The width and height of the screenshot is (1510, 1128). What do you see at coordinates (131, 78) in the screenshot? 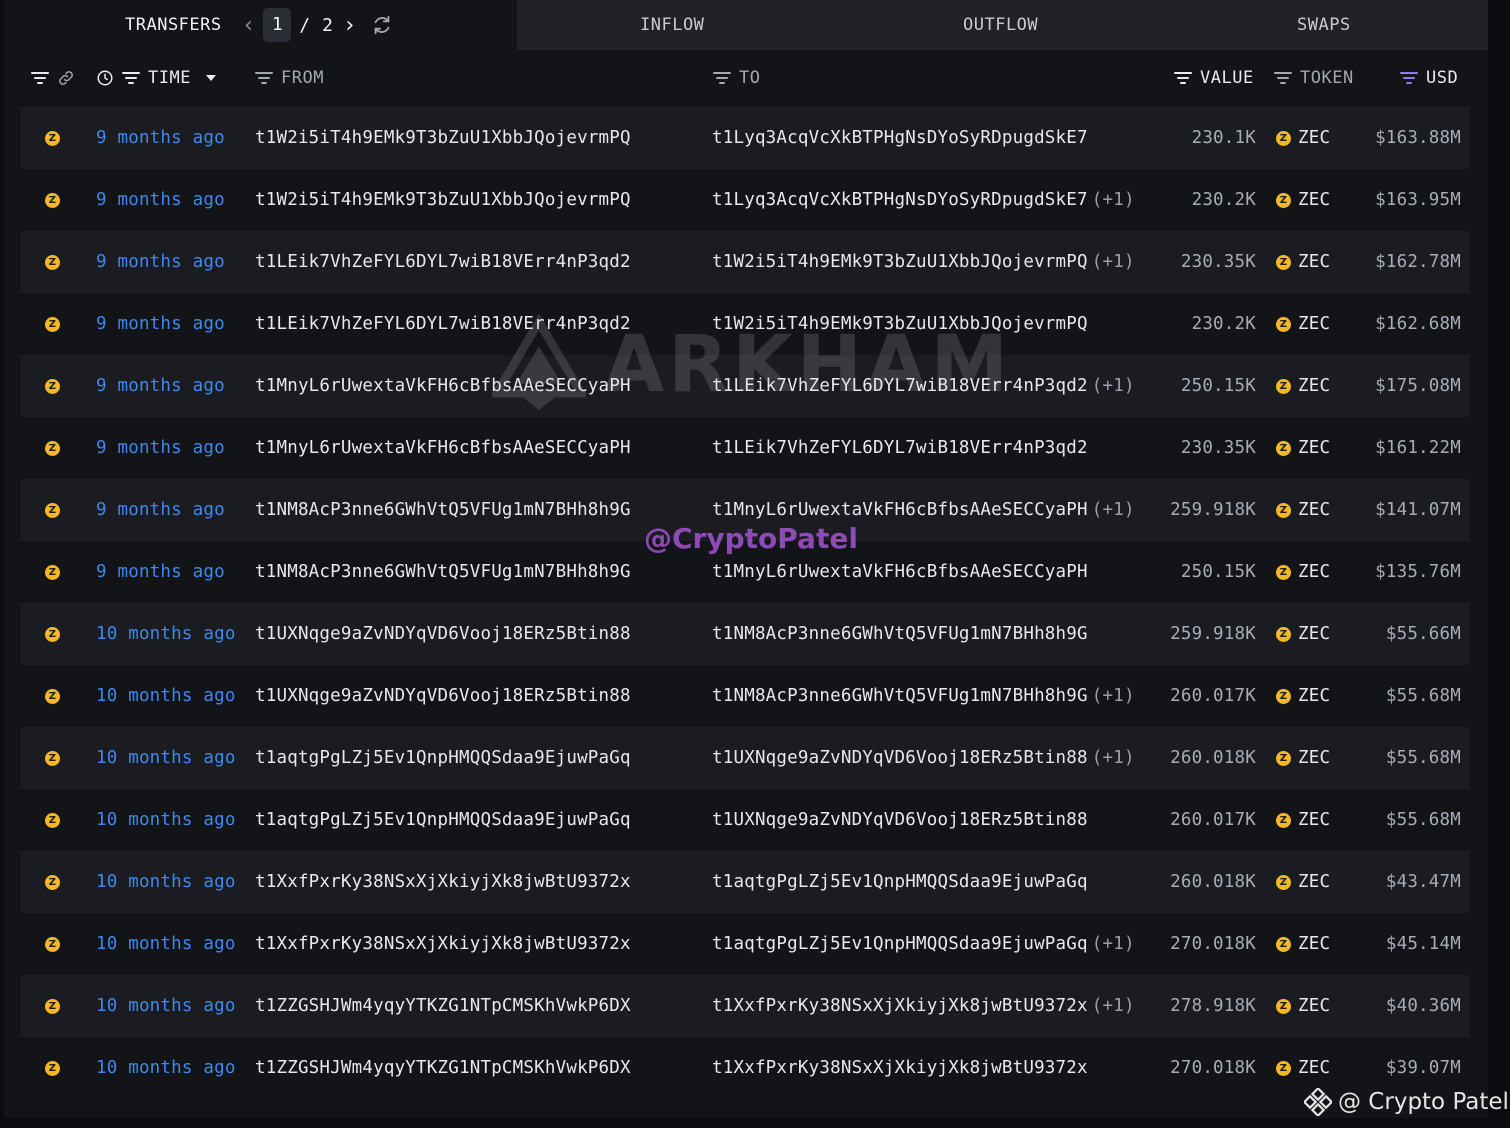
I see `time-filter-icon` at bounding box center [131, 78].